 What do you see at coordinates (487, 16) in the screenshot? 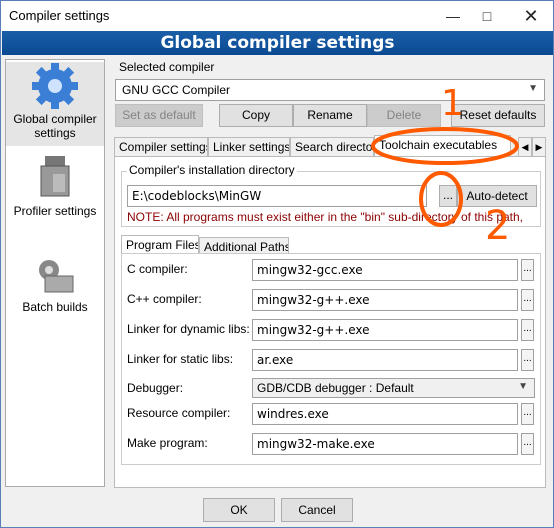
I see `maximize-icon: □` at bounding box center [487, 16].